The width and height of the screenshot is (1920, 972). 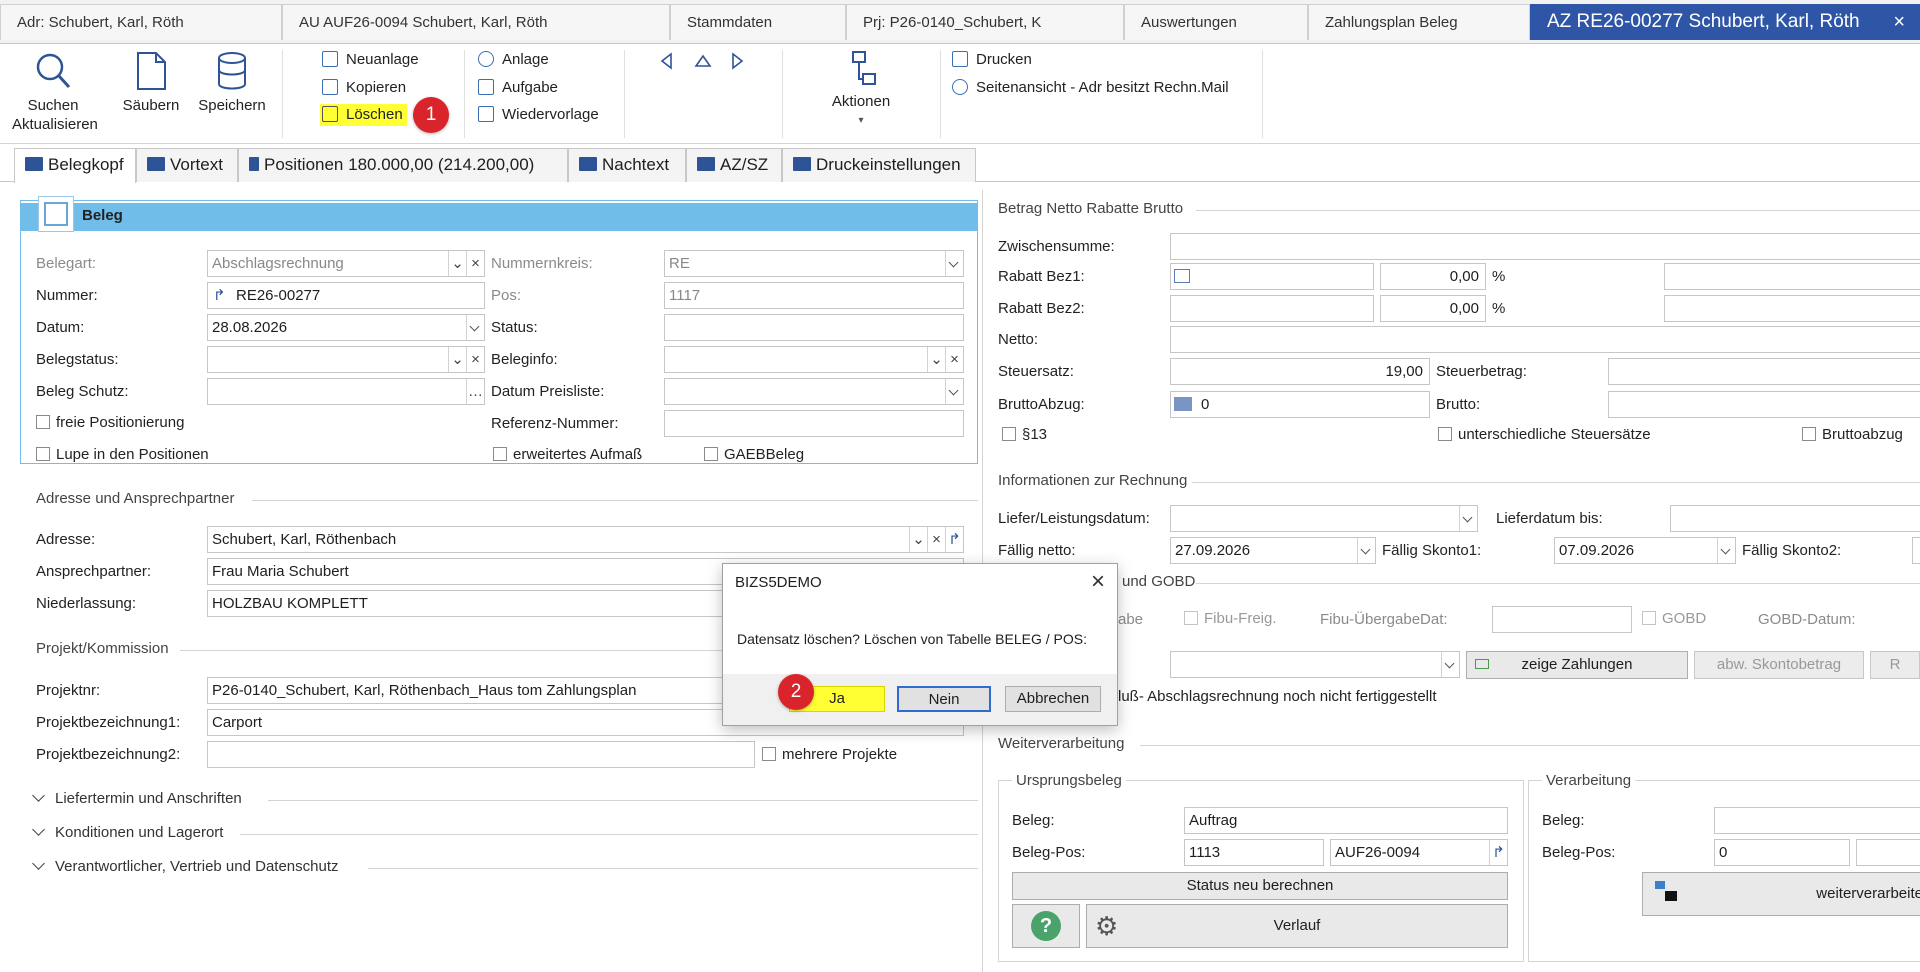 What do you see at coordinates (346, 359) in the screenshot?
I see `belegstatus-field: × ⌄` at bounding box center [346, 359].